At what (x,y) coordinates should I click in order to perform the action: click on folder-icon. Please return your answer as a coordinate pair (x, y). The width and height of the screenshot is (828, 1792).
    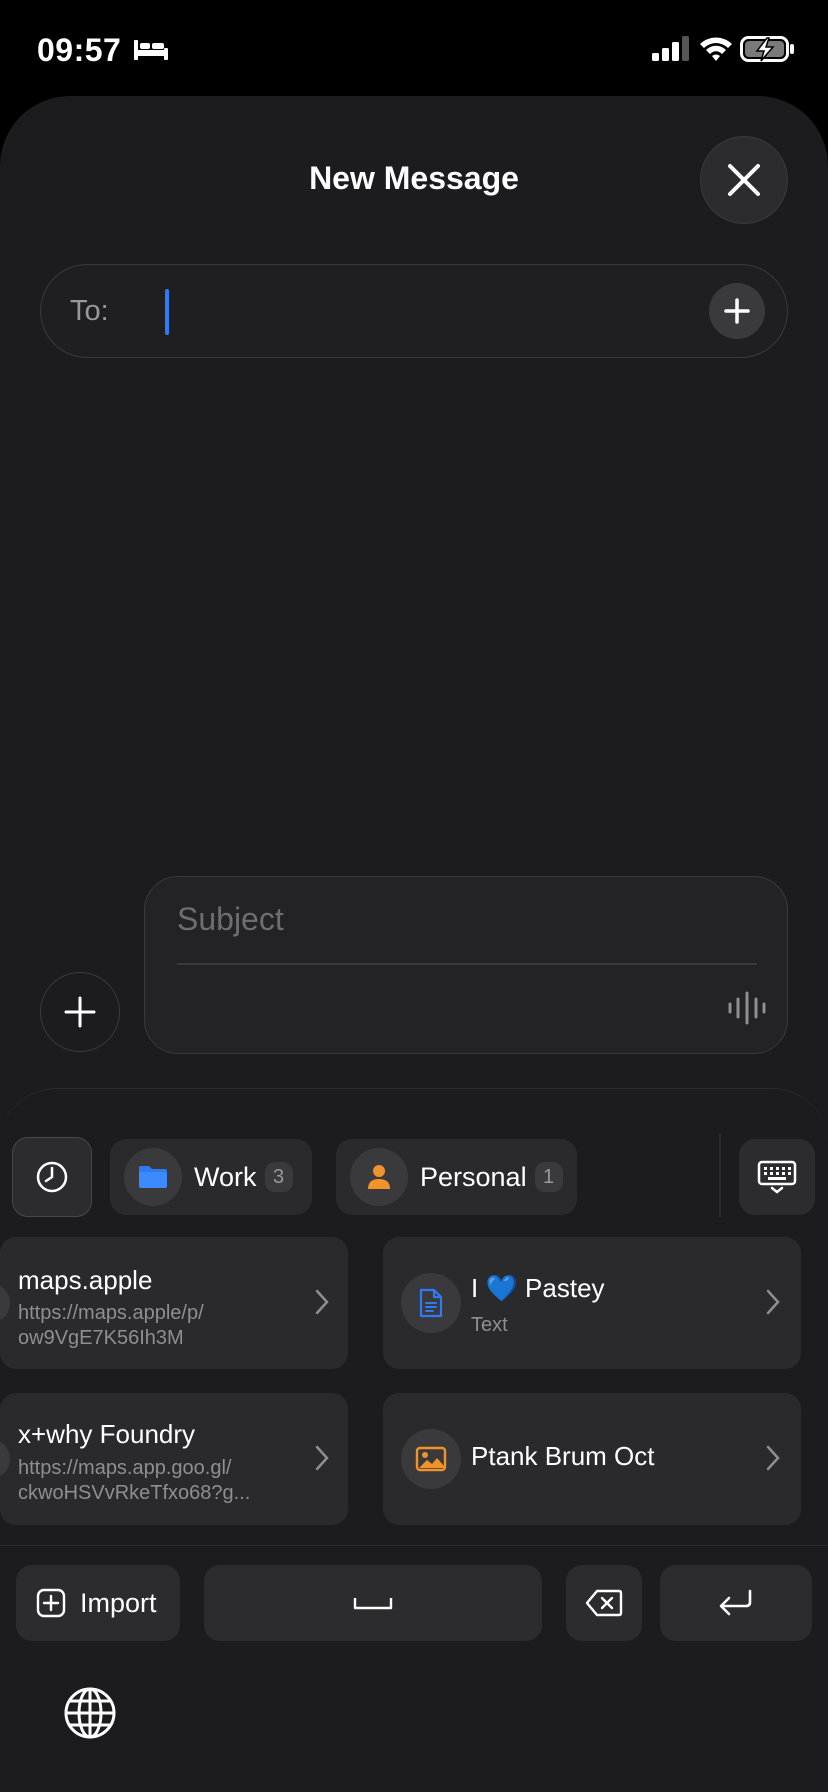
    Looking at the image, I should click on (153, 1177).